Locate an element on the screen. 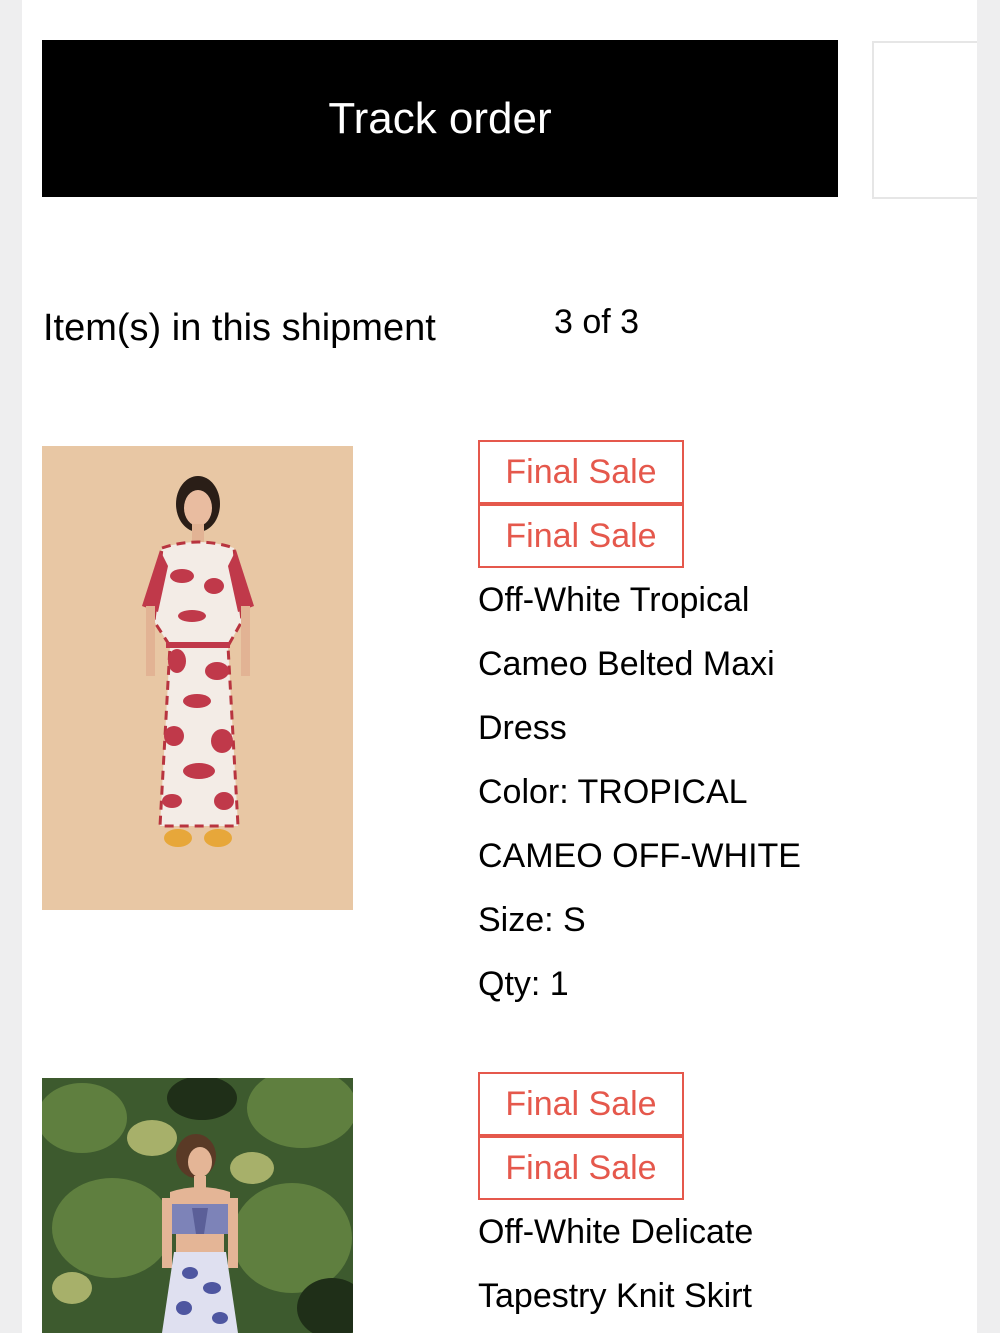  product-size: Size: S is located at coordinates (532, 920).